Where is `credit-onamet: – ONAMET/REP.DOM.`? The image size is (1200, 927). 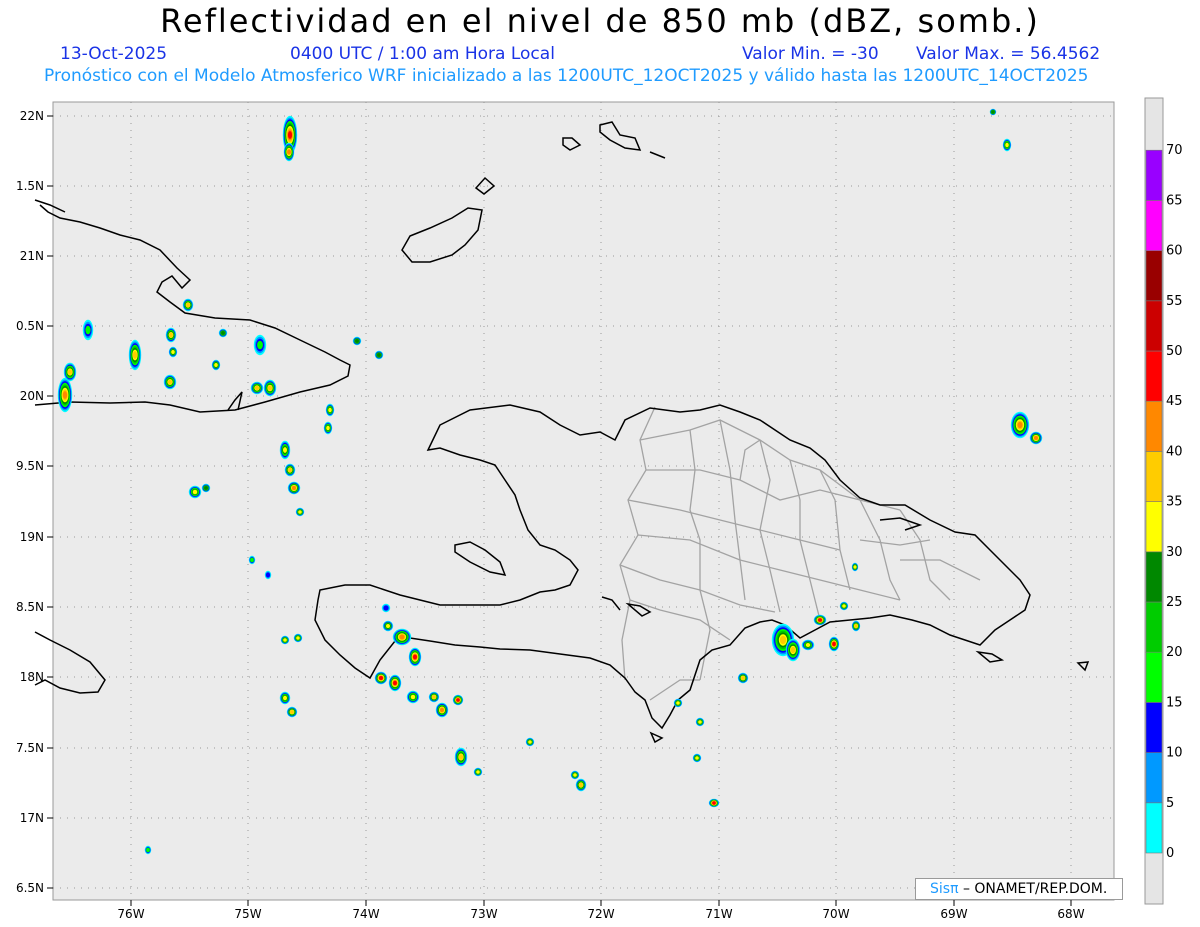
credit-onamet: – ONAMET/REP.DOM. is located at coordinates (1035, 889).